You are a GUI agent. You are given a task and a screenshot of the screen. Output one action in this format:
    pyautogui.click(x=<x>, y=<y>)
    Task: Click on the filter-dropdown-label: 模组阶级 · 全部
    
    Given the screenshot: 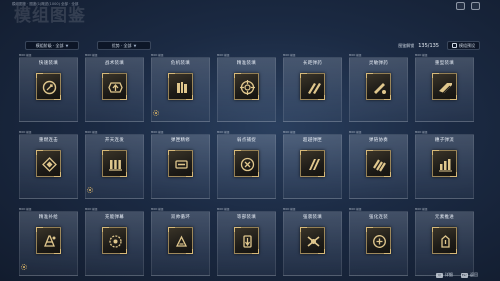 What is the action you would take?
    pyautogui.click(x=49, y=45)
    